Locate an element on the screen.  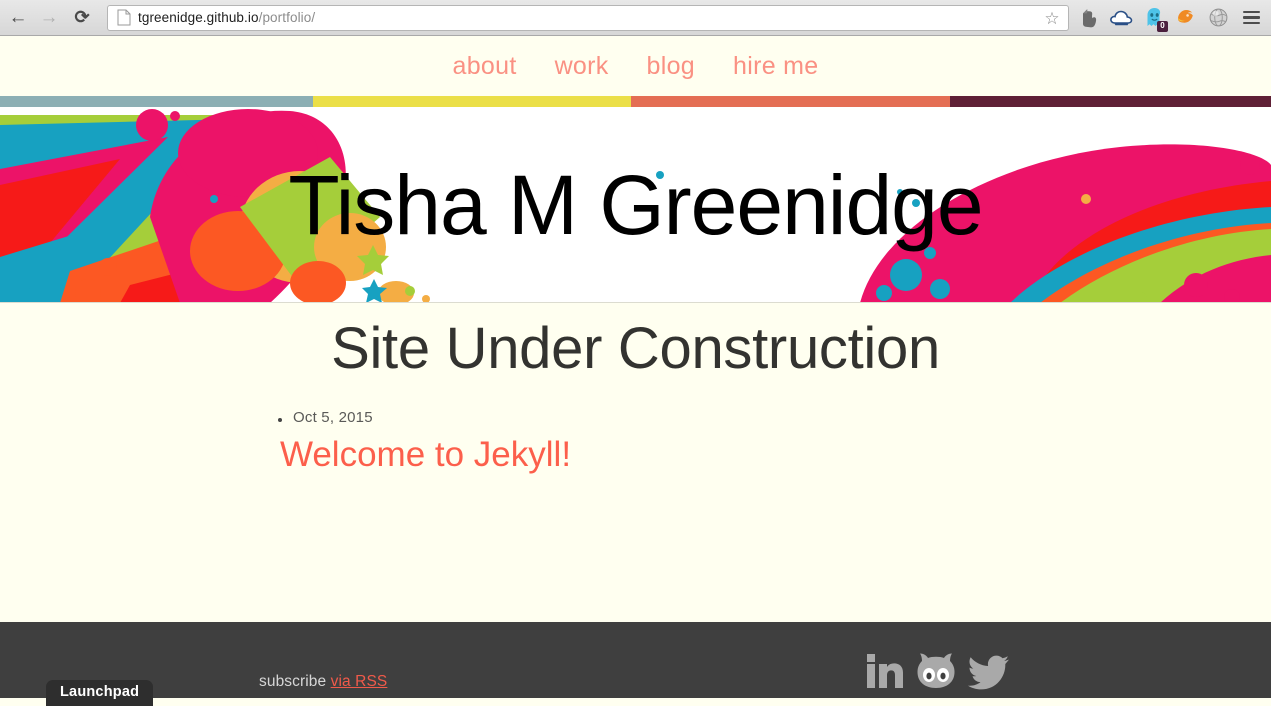
page-heading: Site Under Construction is located at coordinates (635, 348).